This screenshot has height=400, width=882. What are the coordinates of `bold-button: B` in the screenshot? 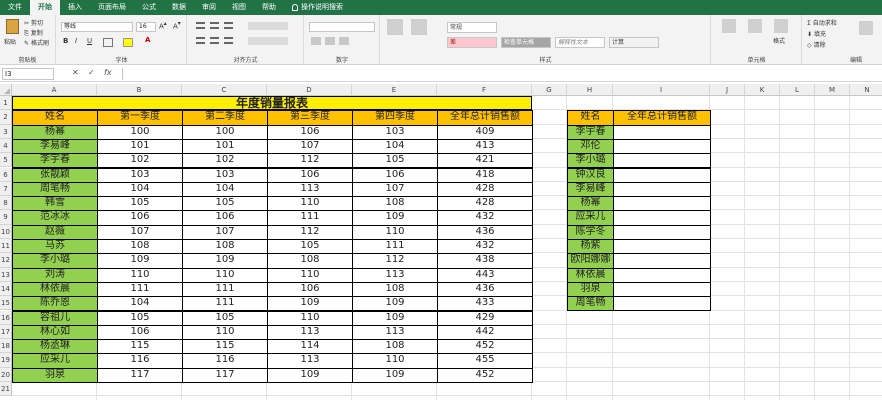 It's located at (65, 41).